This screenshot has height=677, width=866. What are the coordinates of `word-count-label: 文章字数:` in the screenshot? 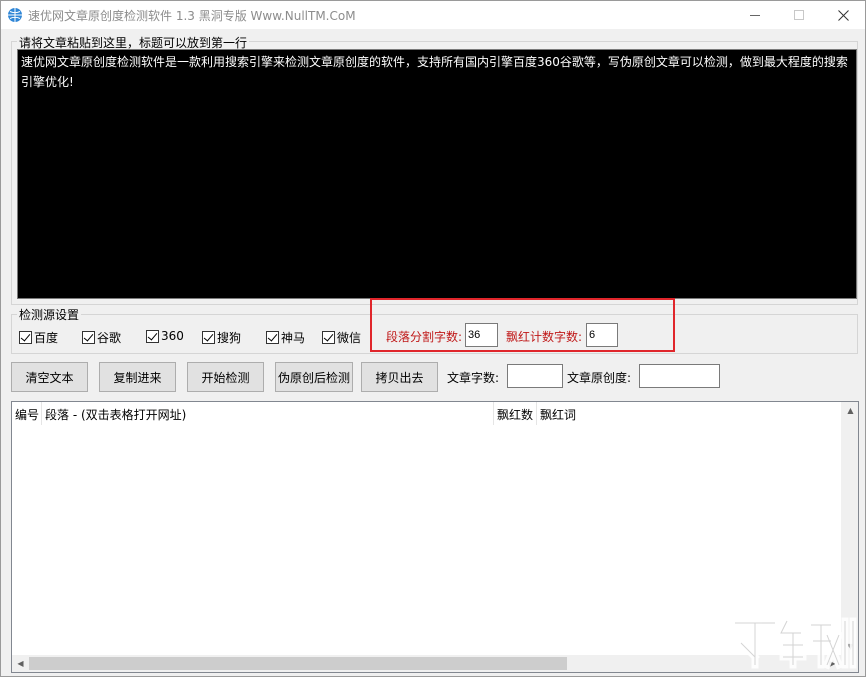 It's located at (473, 378).